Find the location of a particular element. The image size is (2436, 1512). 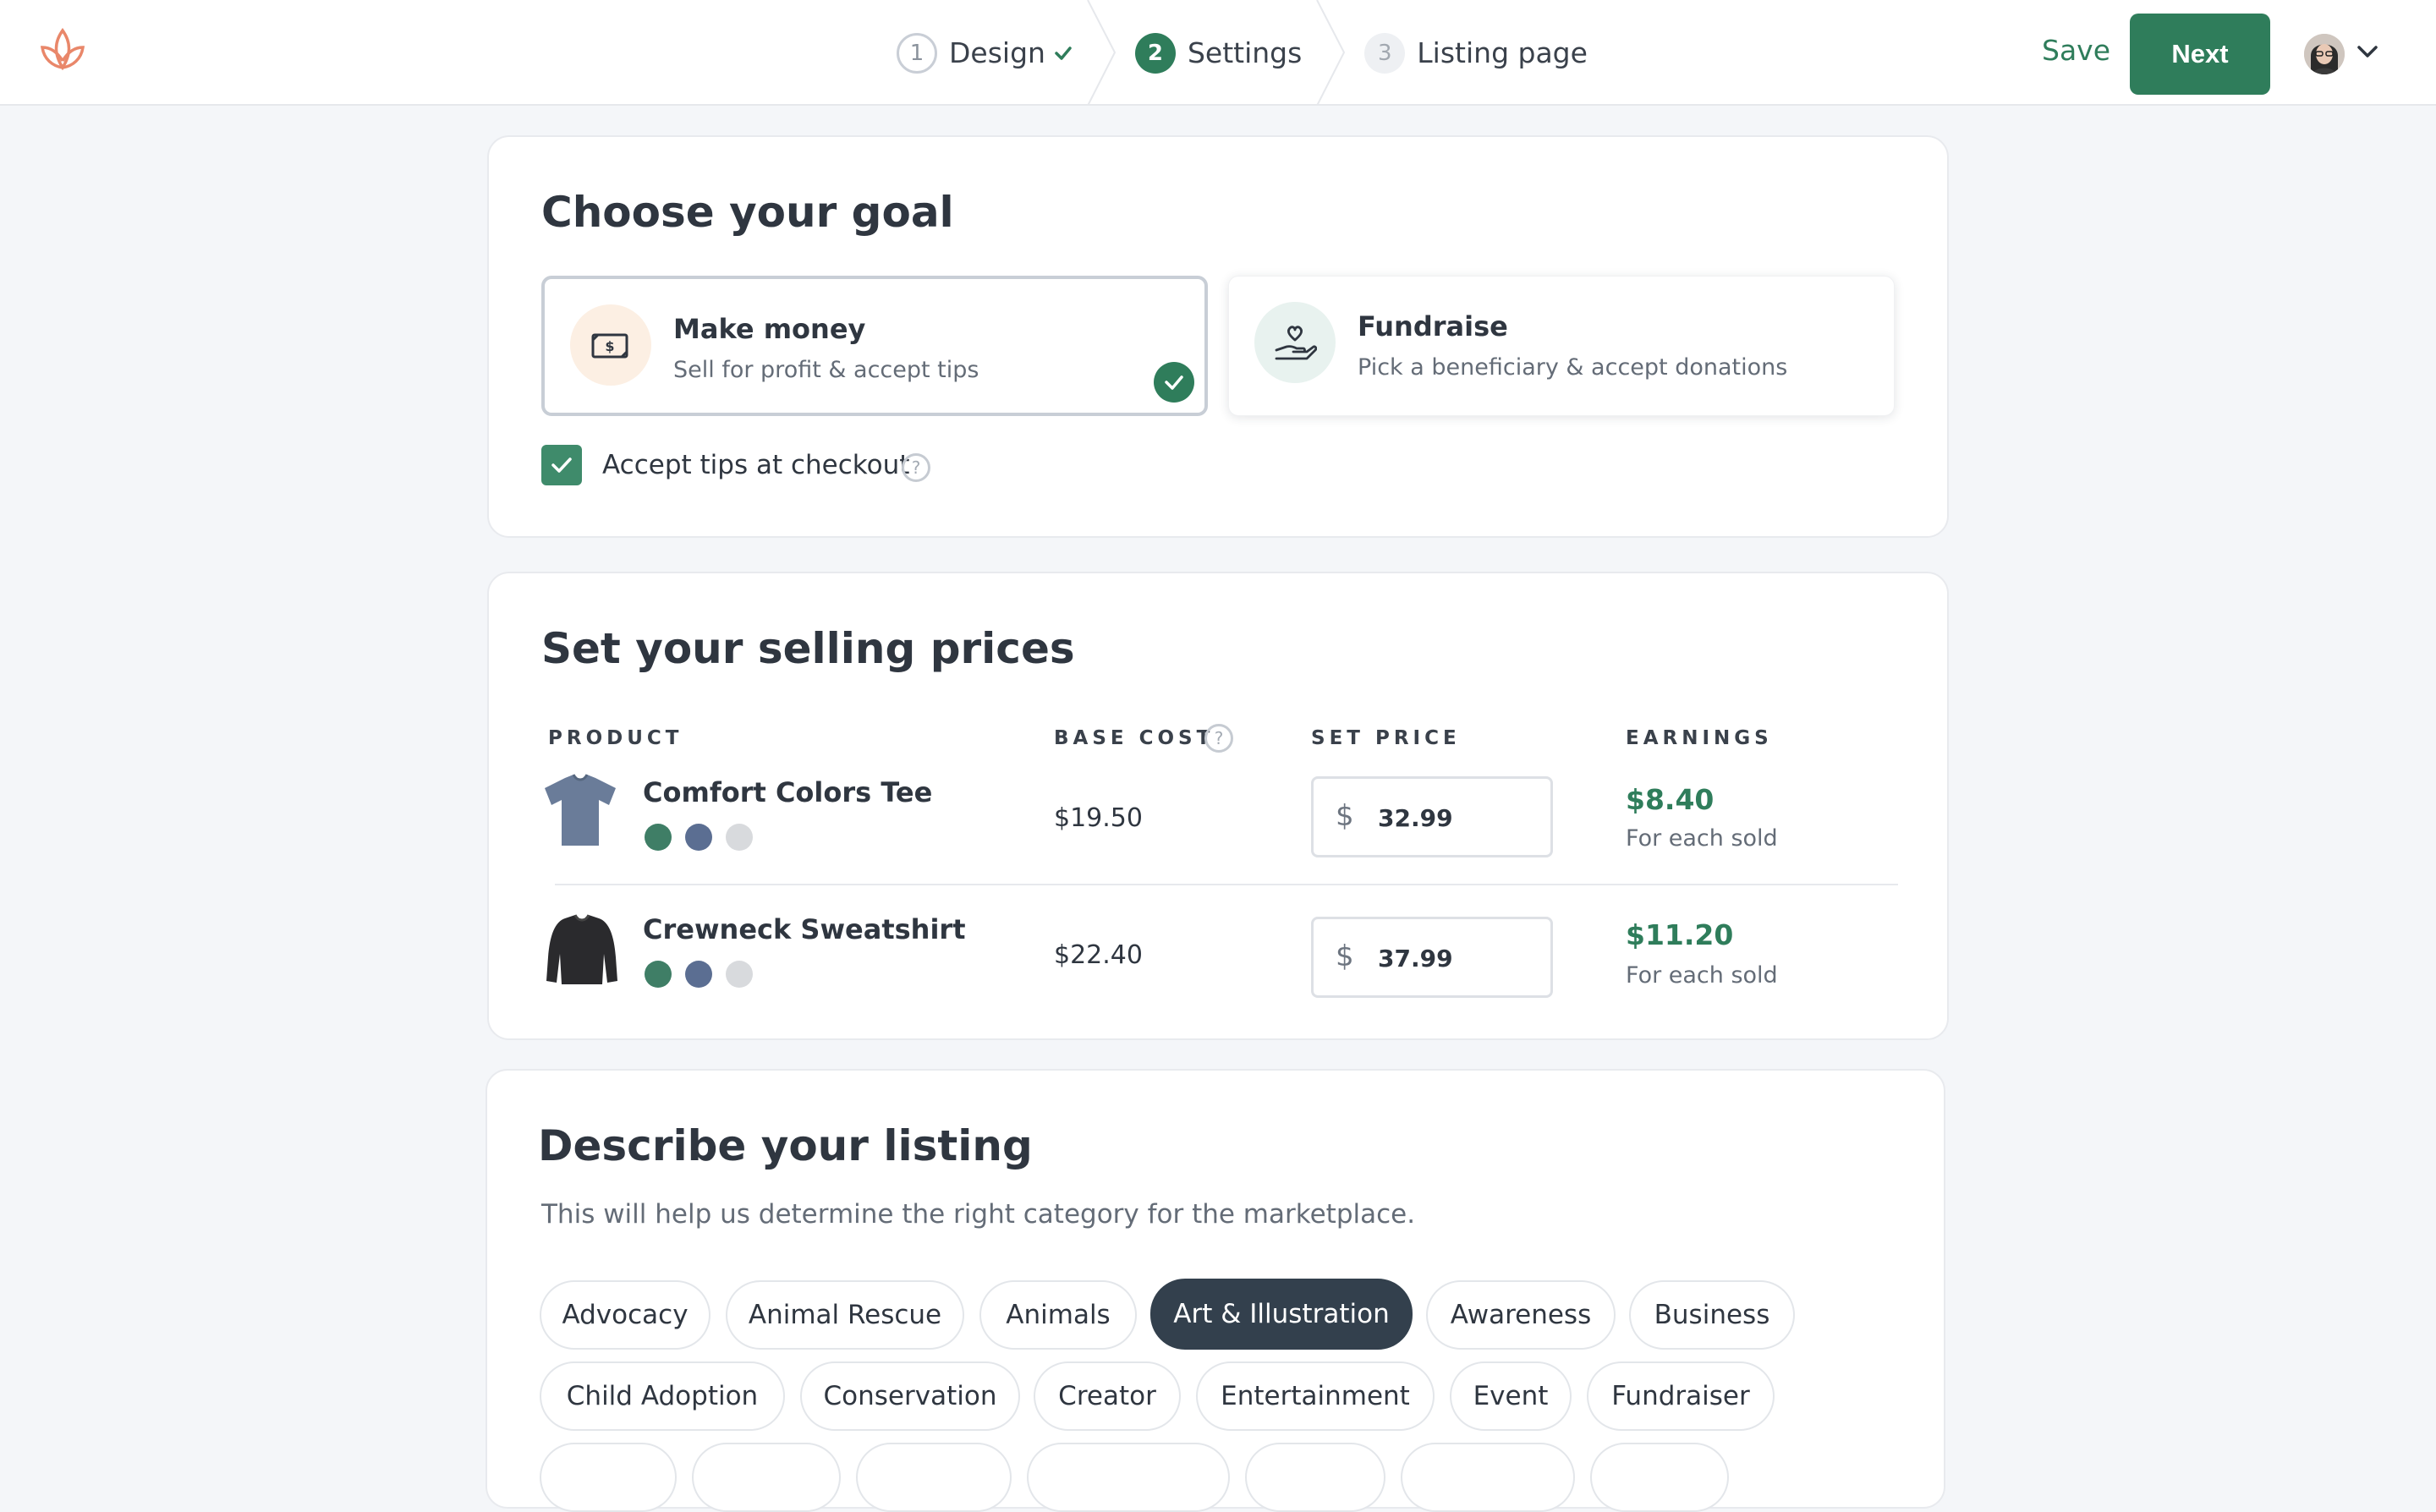

price-input: $ 32.99 is located at coordinates (1432, 816).